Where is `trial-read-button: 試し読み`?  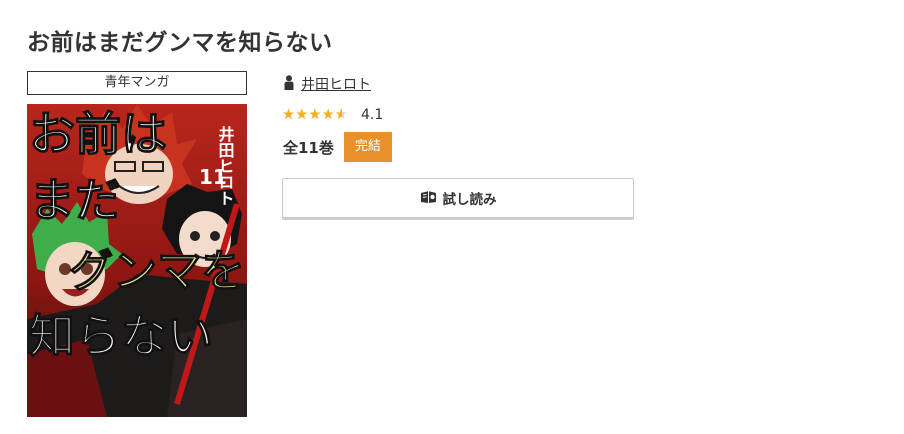 trial-read-button: 試し読み is located at coordinates (458, 198).